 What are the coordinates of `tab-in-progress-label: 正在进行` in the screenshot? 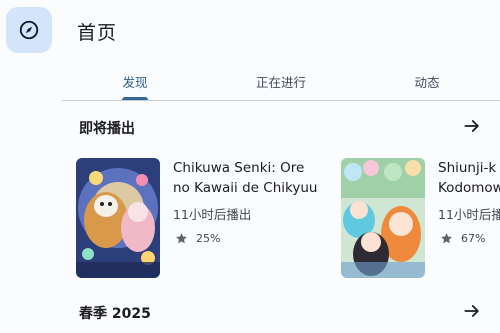 It's located at (280, 82).